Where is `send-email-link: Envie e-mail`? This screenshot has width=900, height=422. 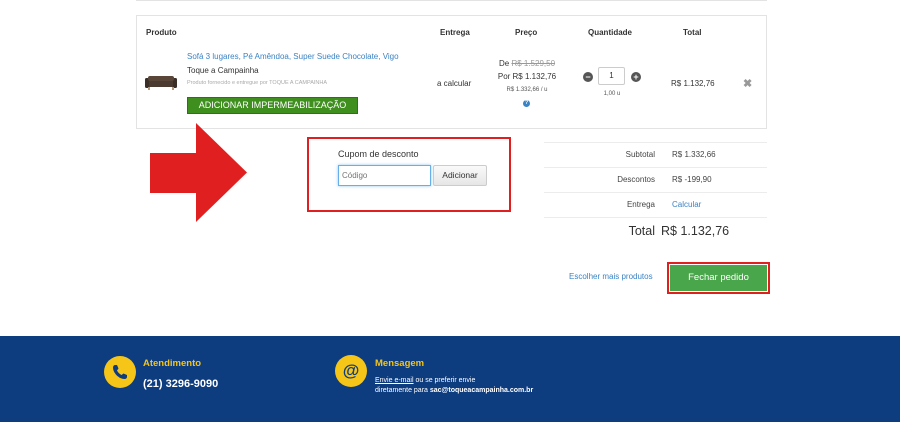 send-email-link: Envie e-mail is located at coordinates (394, 380).